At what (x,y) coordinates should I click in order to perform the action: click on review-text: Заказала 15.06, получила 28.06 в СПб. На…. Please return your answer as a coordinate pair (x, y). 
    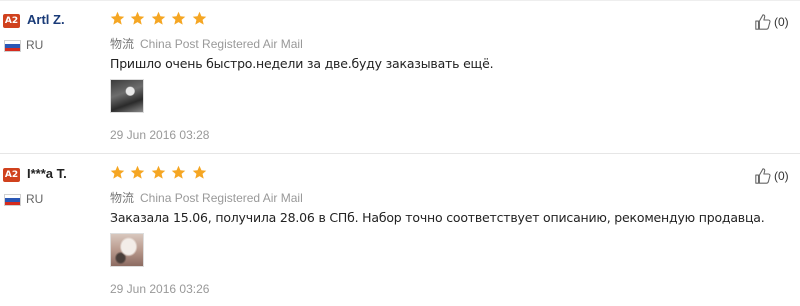
    Looking at the image, I should click on (437, 217).